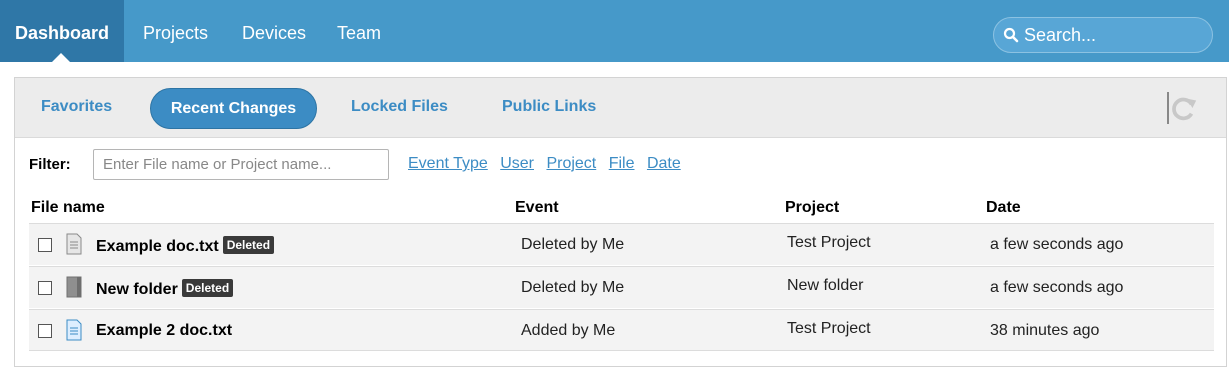  What do you see at coordinates (241, 164) in the screenshot?
I see `filter-input` at bounding box center [241, 164].